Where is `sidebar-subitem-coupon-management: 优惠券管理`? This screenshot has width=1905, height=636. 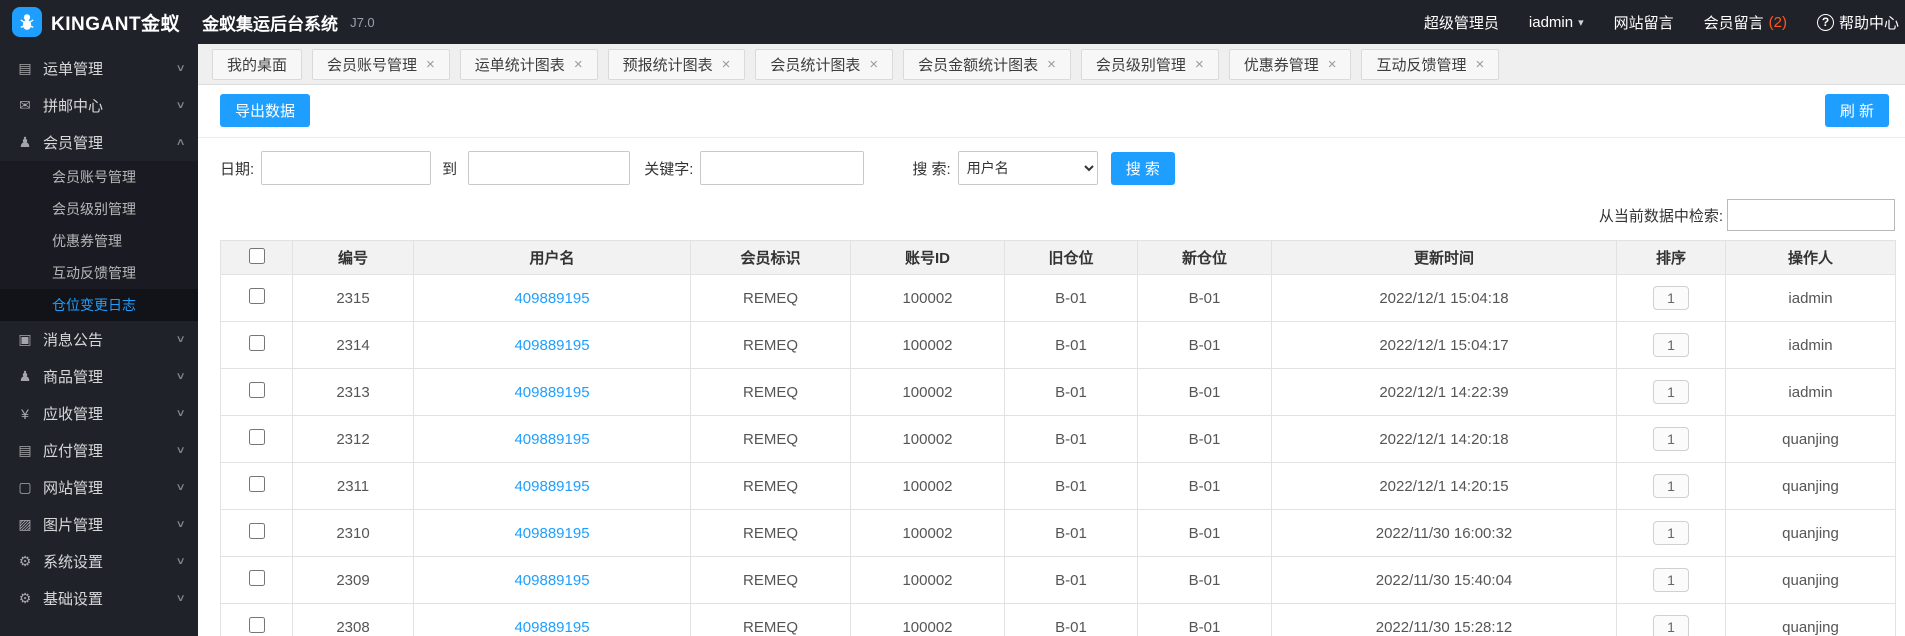 sidebar-subitem-coupon-management: 优惠券管理 is located at coordinates (99, 241).